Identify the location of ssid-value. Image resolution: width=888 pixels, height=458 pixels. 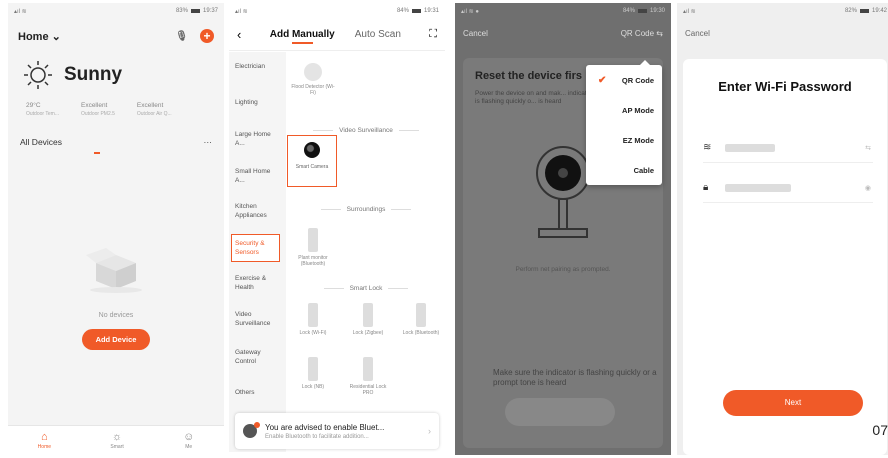
(750, 147).